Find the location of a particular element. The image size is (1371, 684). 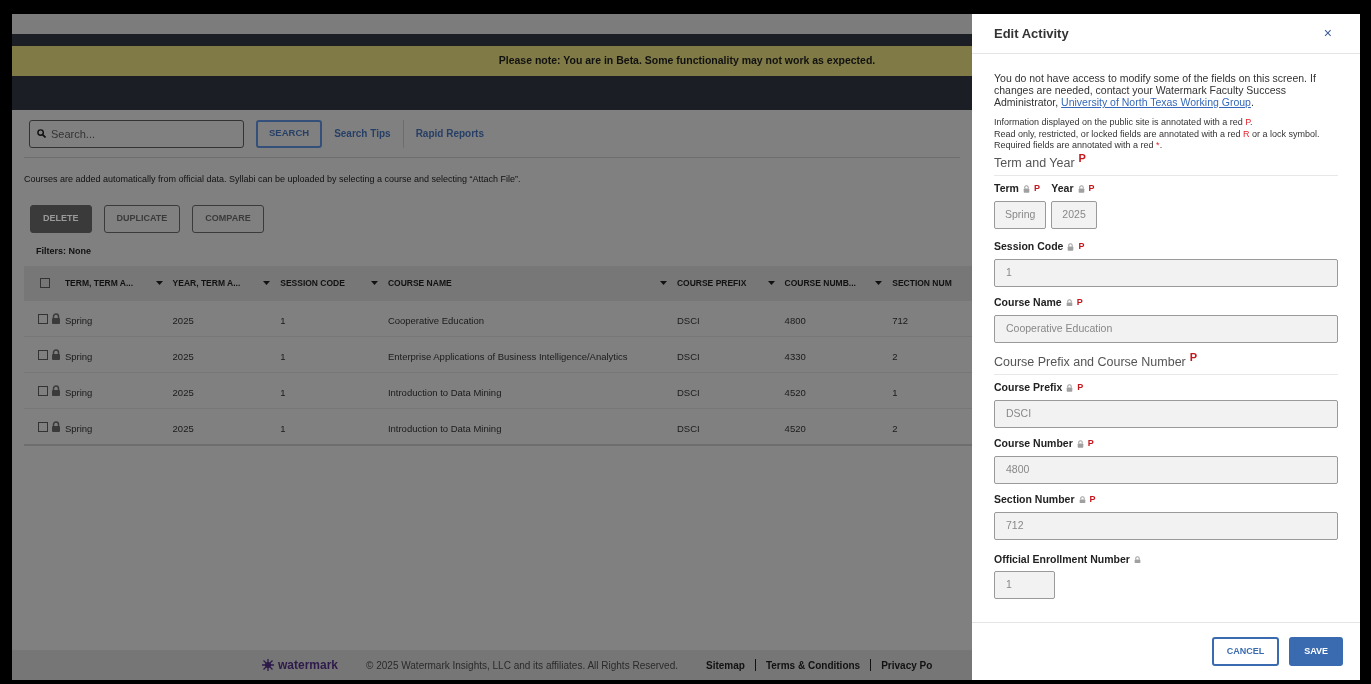

footer-link: Privacy Po is located at coordinates (907, 665).